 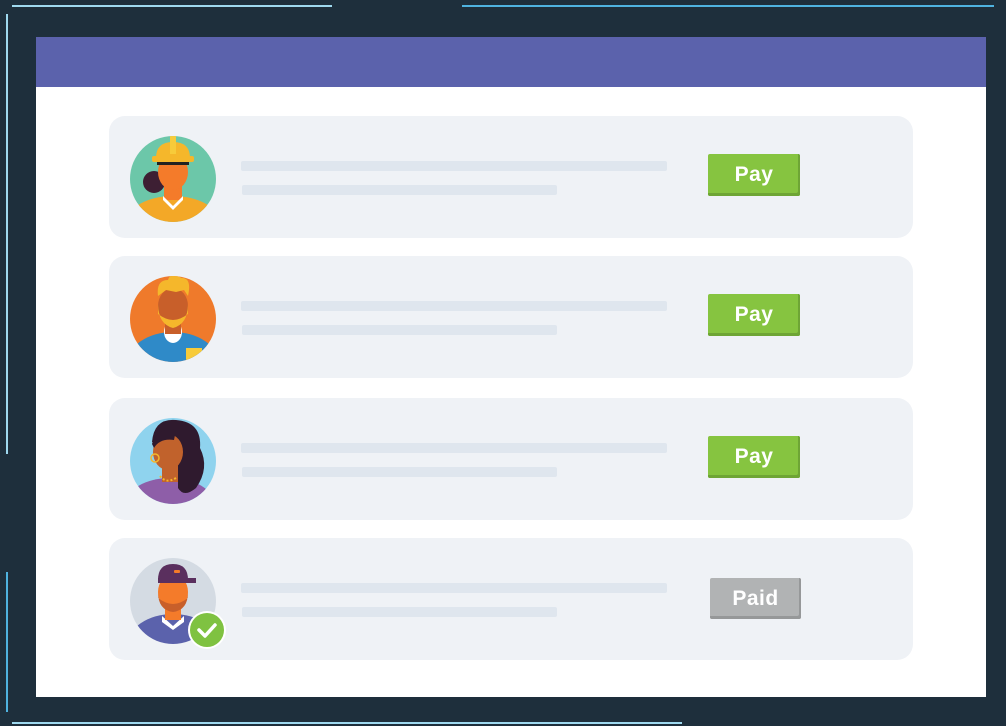 What do you see at coordinates (728, 6) in the screenshot?
I see `frame-line-top-right` at bounding box center [728, 6].